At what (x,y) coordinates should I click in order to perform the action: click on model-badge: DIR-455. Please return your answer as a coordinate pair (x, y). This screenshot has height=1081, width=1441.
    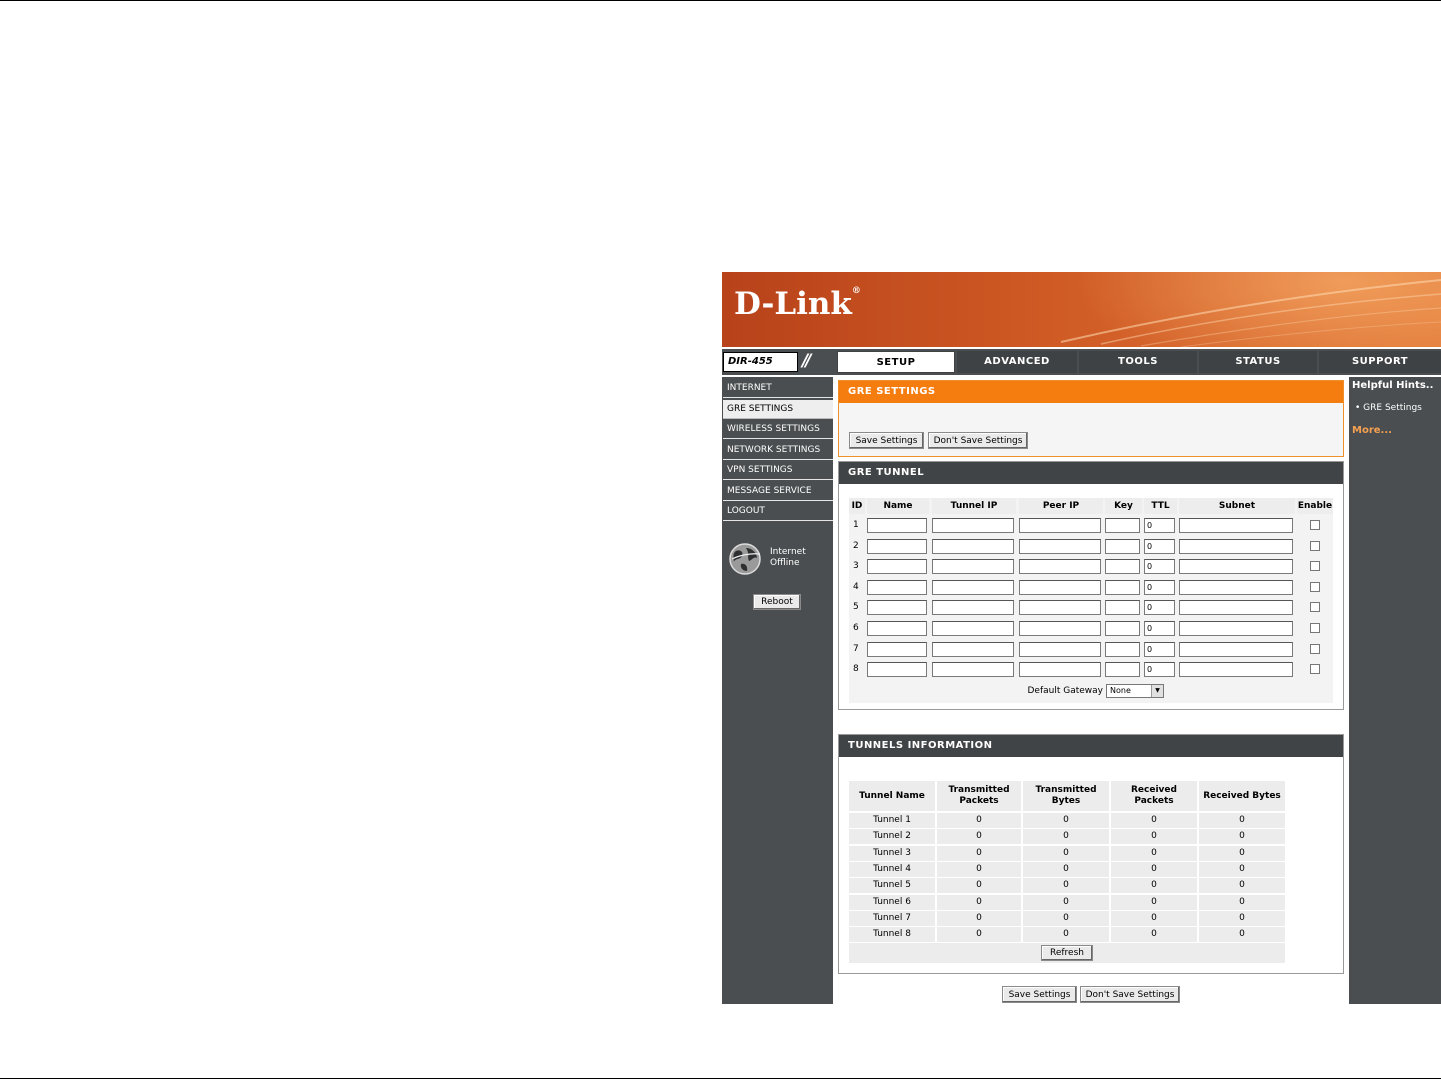
    Looking at the image, I should click on (760, 362).